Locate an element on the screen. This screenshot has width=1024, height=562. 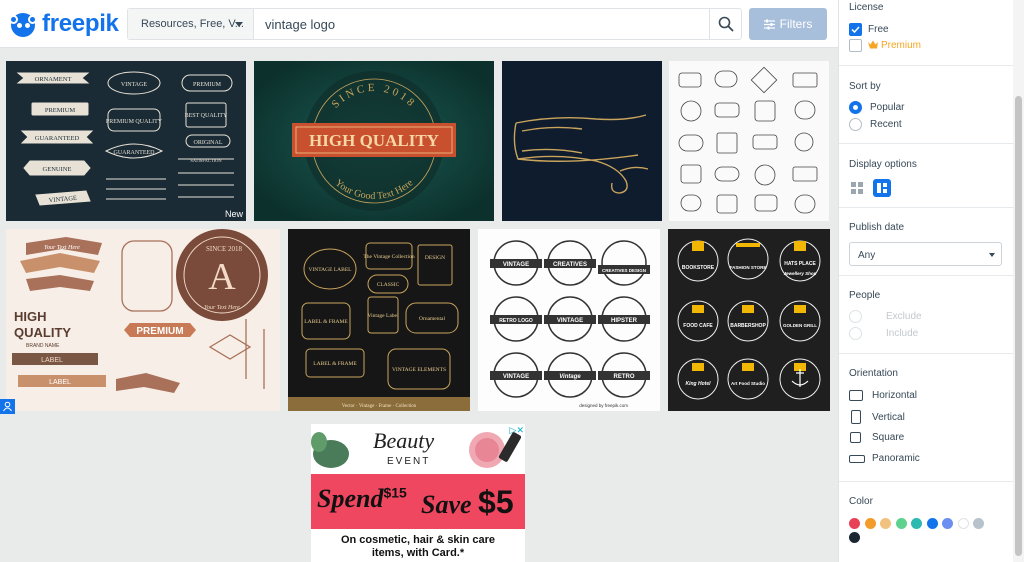
tile1-text: GUARANTEED is located at coordinates (135, 153).